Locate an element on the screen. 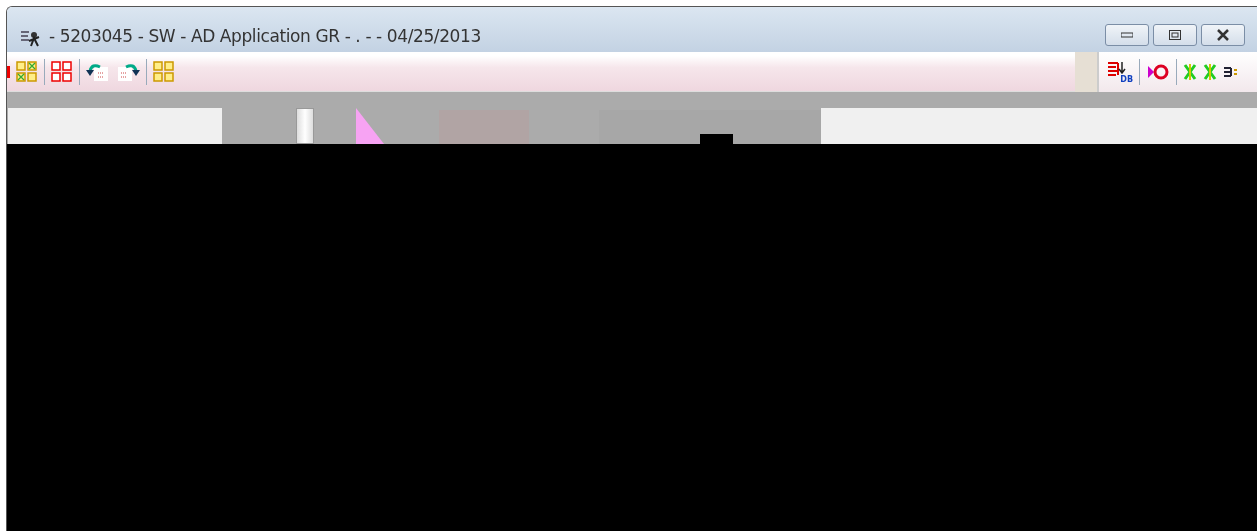  close-icon is located at coordinates (1223, 35).